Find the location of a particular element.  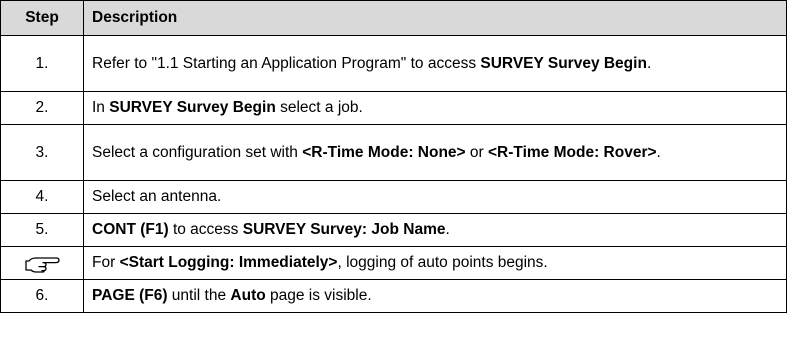

table-header-row: Step Description is located at coordinates (393, 18).